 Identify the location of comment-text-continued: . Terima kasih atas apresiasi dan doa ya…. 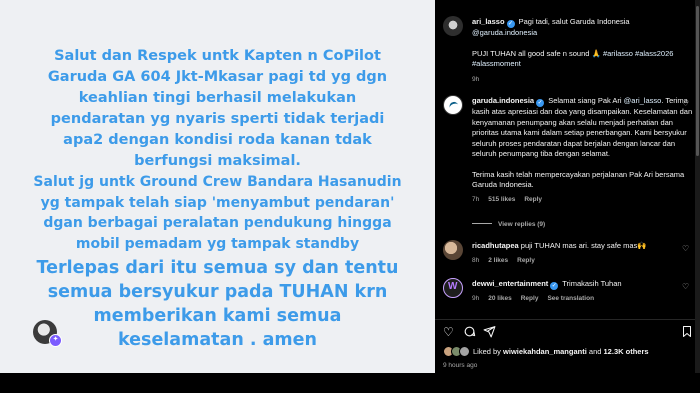
(582, 127).